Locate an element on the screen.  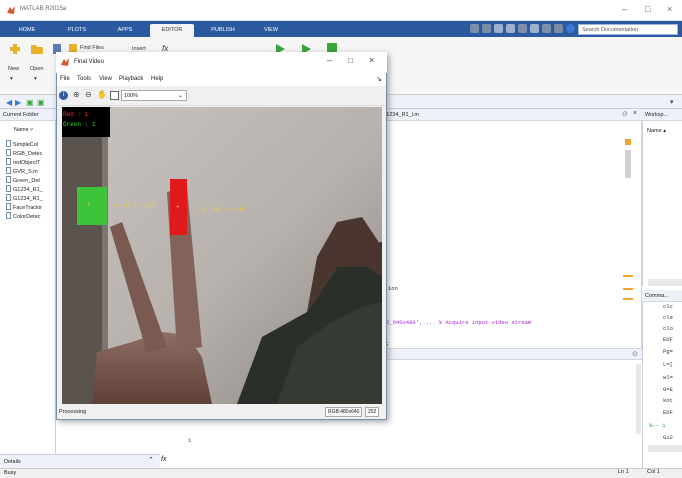
green-coords: X: 81 Y: 163 is located at coordinates (134, 205).